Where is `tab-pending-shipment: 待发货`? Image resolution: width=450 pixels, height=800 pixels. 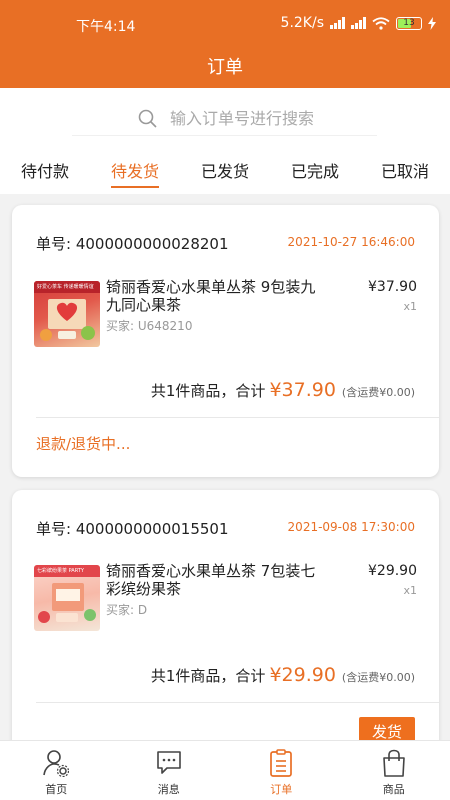
tab-pending-shipment: 待发货 is located at coordinates (135, 172).